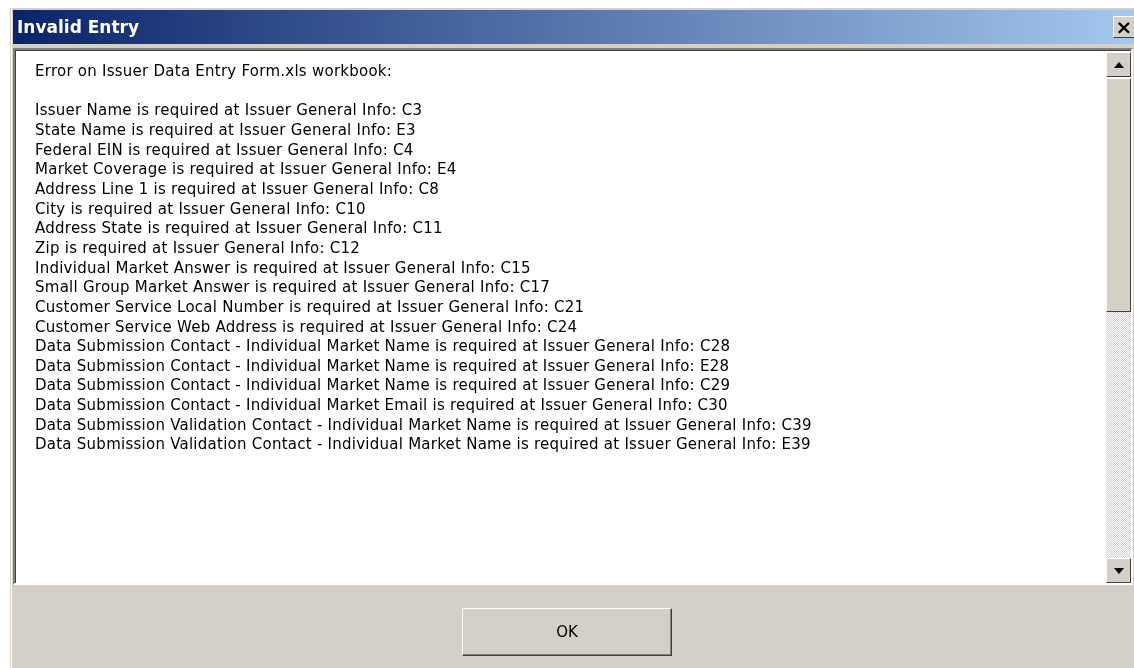 The image size is (1134, 668). I want to click on close-button: ×, so click(1123, 27).